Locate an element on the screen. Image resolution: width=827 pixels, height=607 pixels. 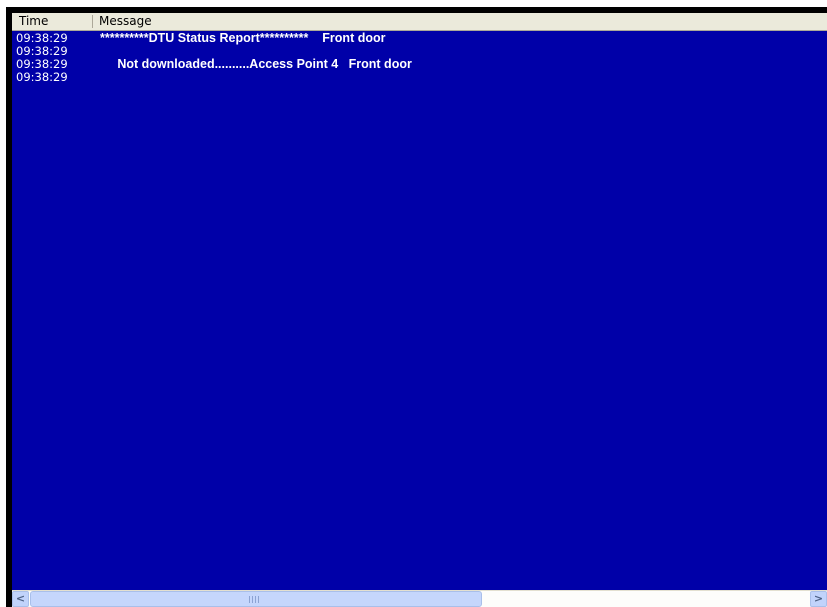
chevron-left-icon: < is located at coordinates (20, 598).